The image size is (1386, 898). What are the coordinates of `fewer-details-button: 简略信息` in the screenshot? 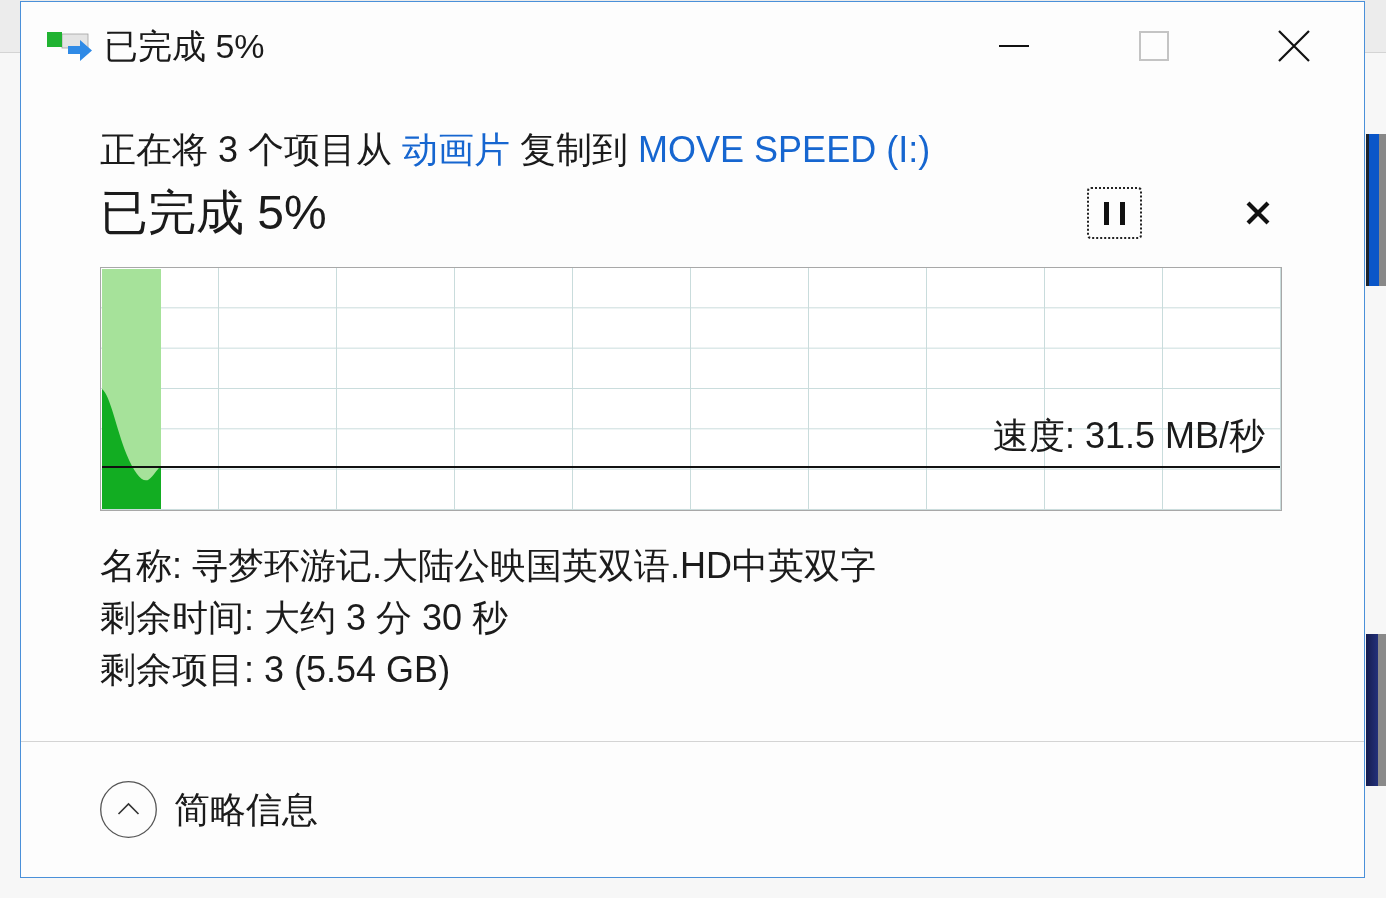 It's located at (209, 809).